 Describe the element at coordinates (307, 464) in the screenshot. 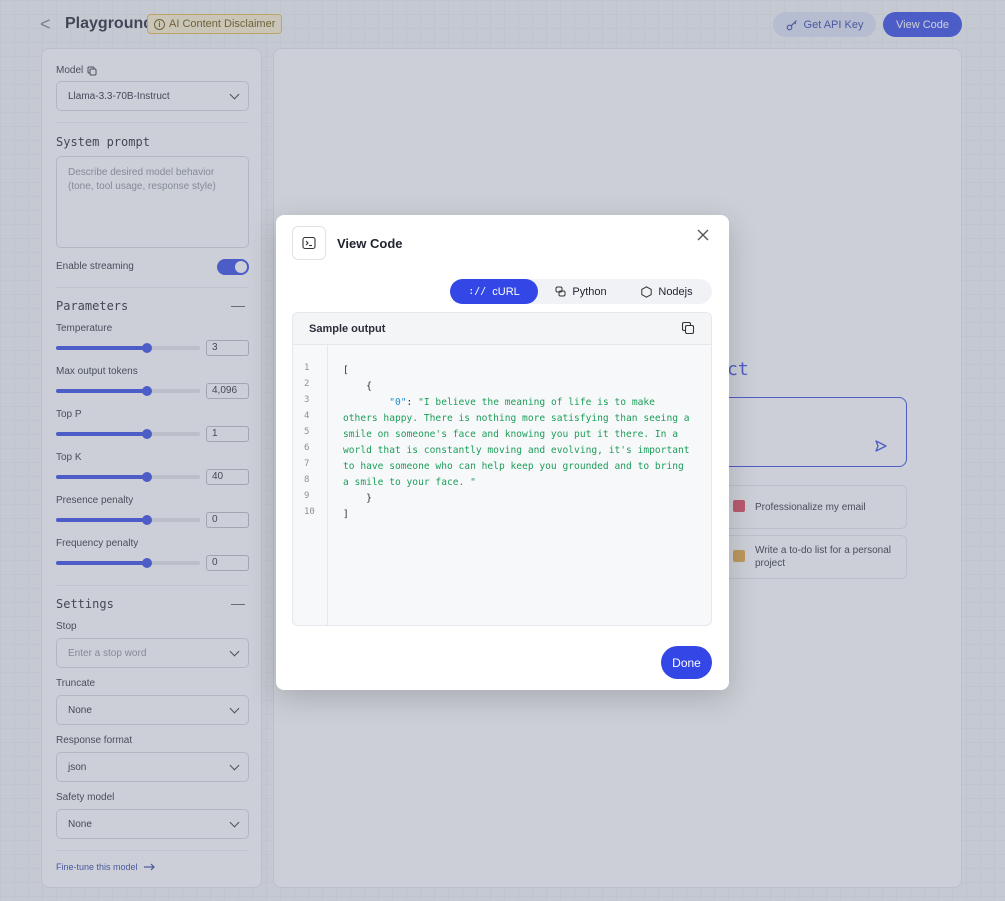

I see `line-number: 7` at that location.